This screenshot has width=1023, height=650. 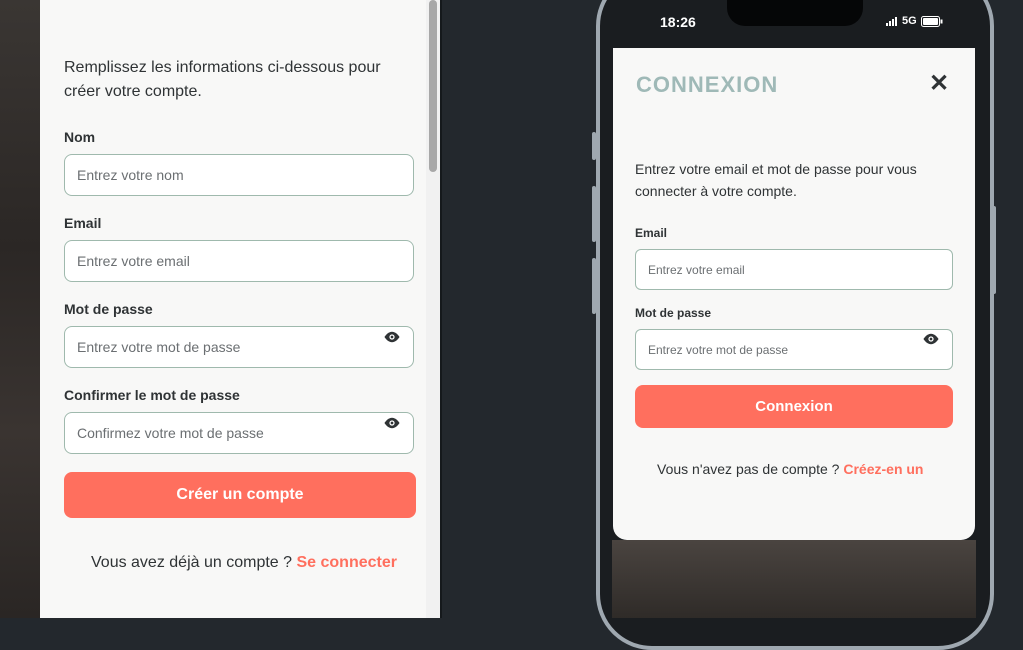 I want to click on signup-footer: Vous avez déjà un compte ? Se connecter, so click(x=244, y=563).